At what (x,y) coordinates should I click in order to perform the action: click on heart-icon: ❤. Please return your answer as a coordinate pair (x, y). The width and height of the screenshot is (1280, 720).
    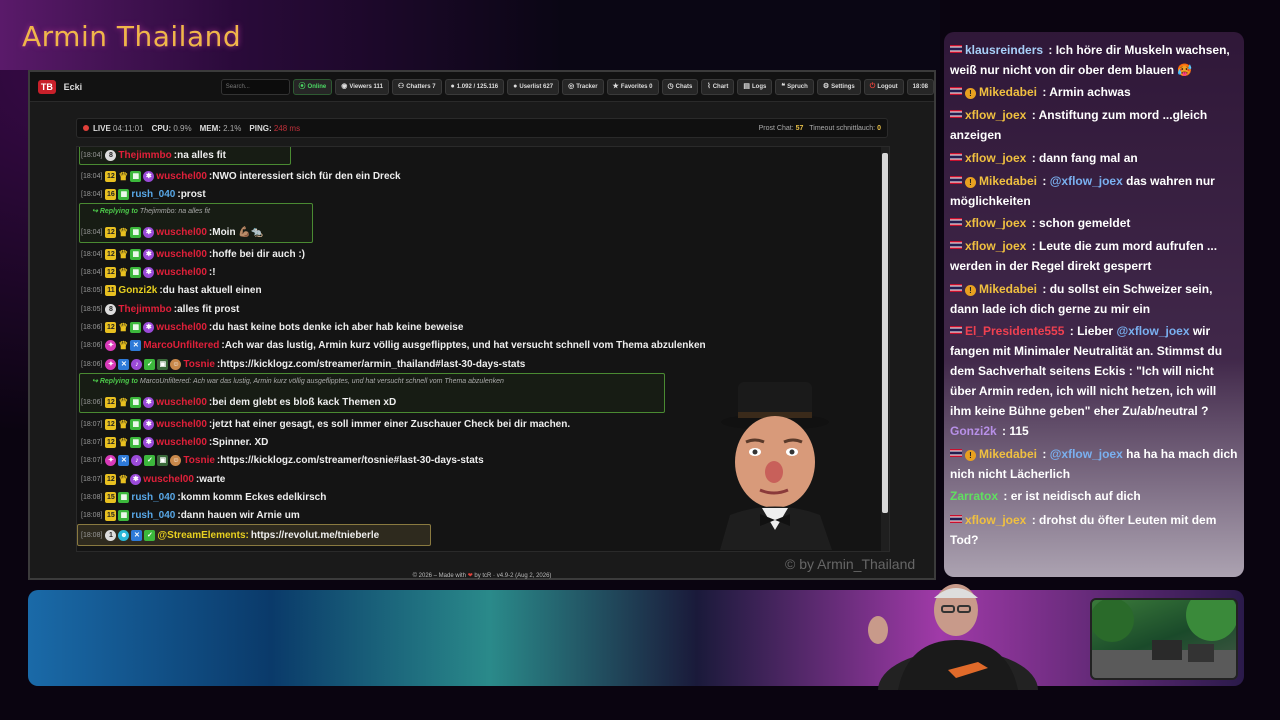
    Looking at the image, I should click on (470, 576).